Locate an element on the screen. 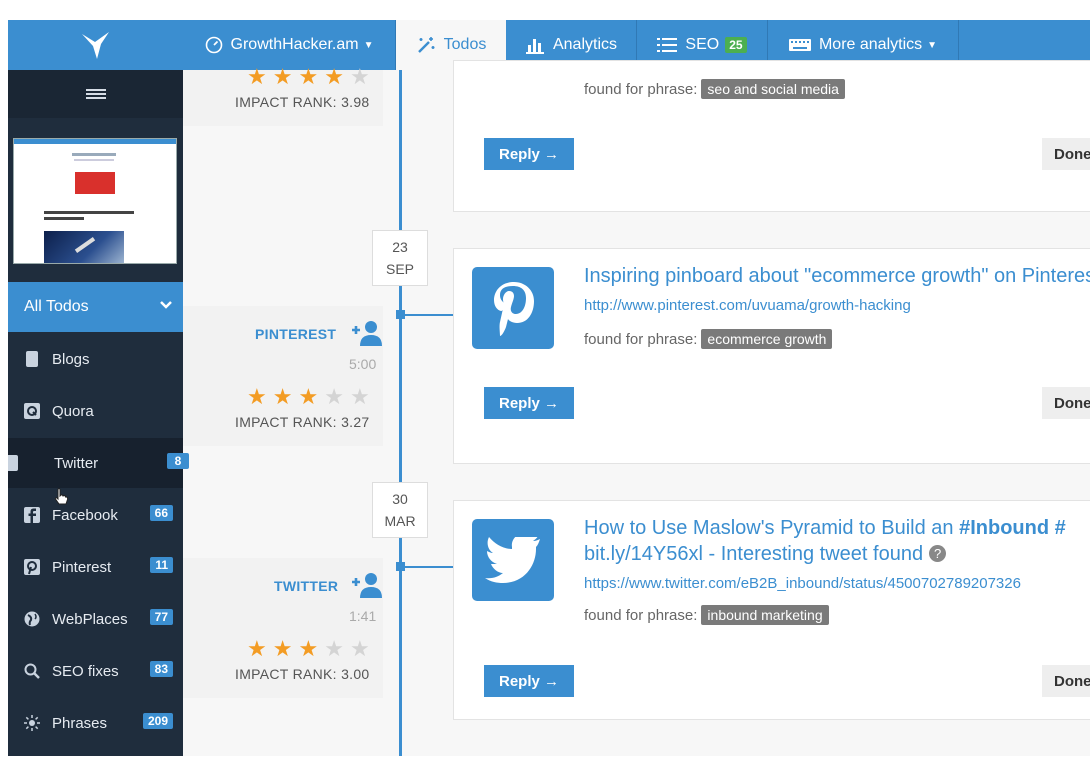  date-box: 23 SEP is located at coordinates (400, 258).